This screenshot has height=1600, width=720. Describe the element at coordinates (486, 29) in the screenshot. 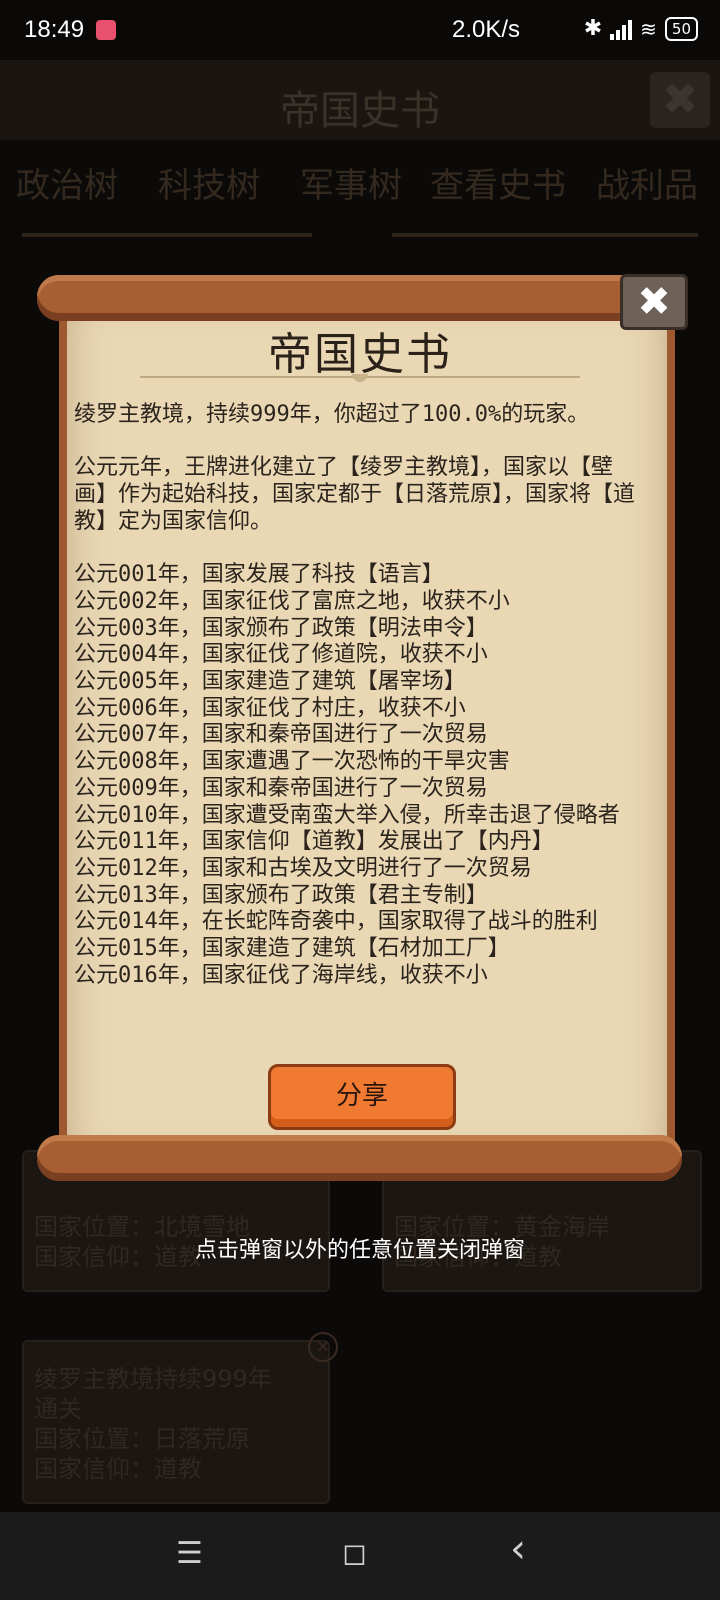

I see `network-speed: 2.0K/s` at that location.